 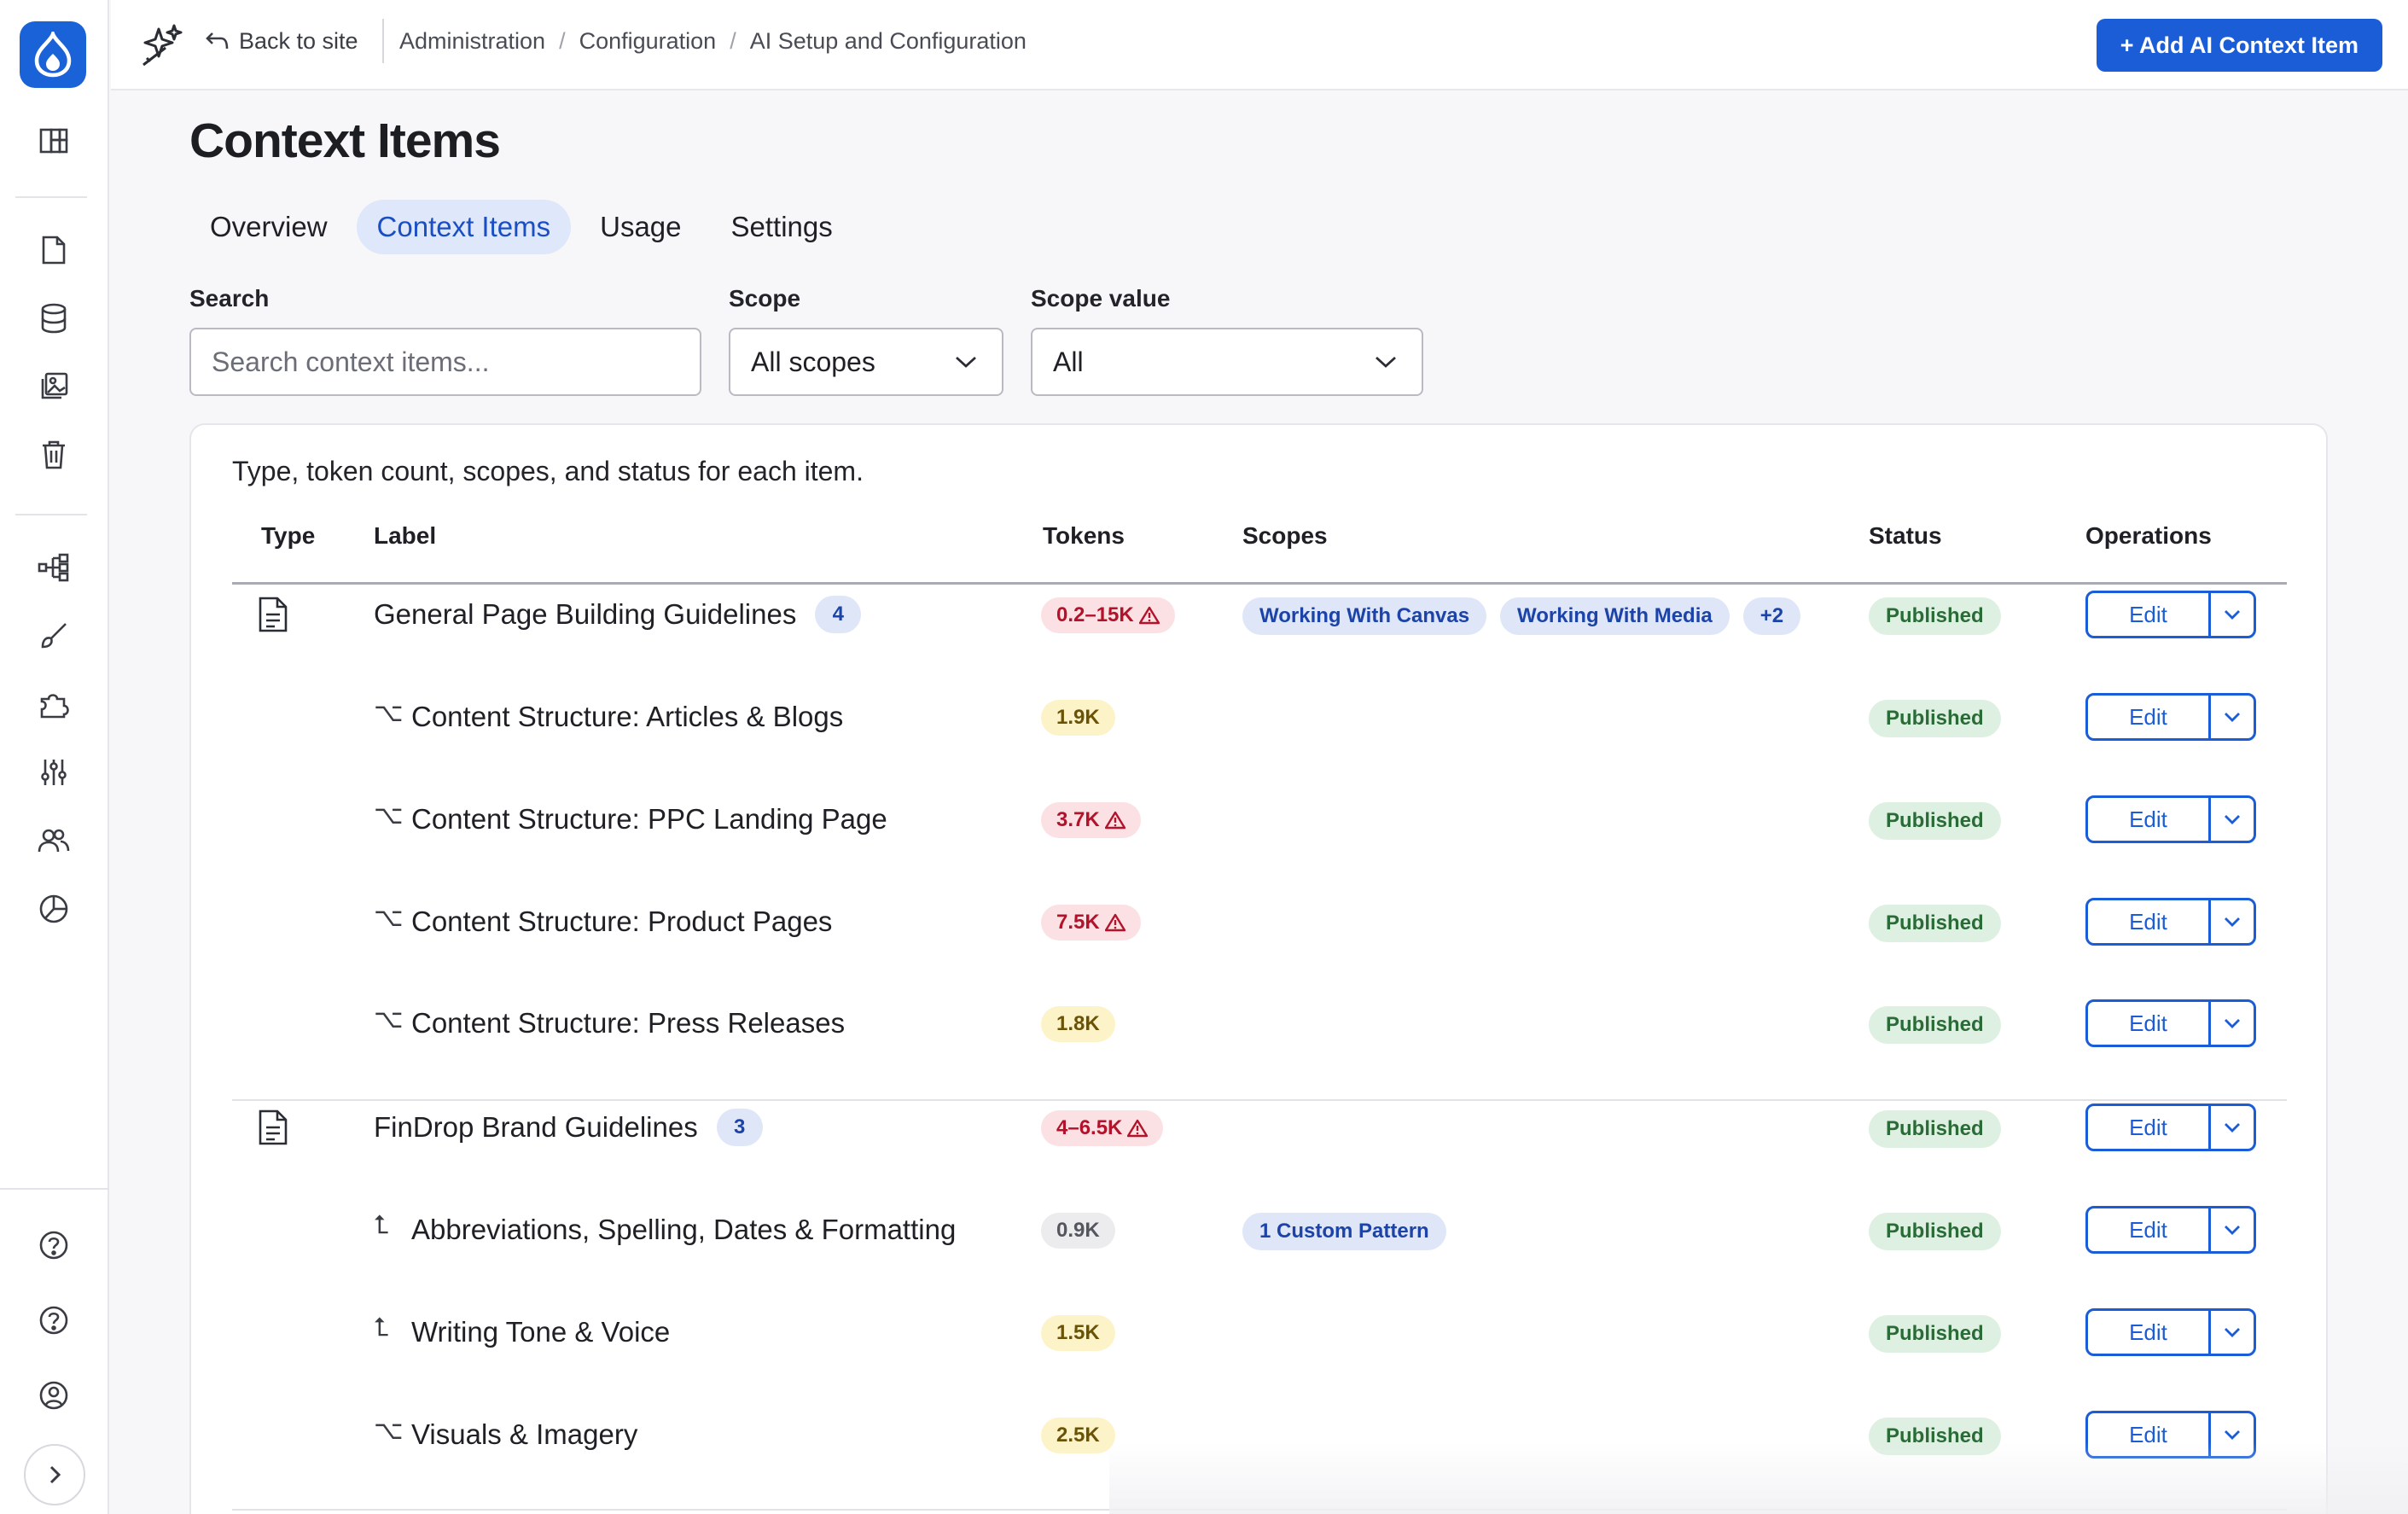 What do you see at coordinates (53, 567) in the screenshot?
I see `structure-icon` at bounding box center [53, 567].